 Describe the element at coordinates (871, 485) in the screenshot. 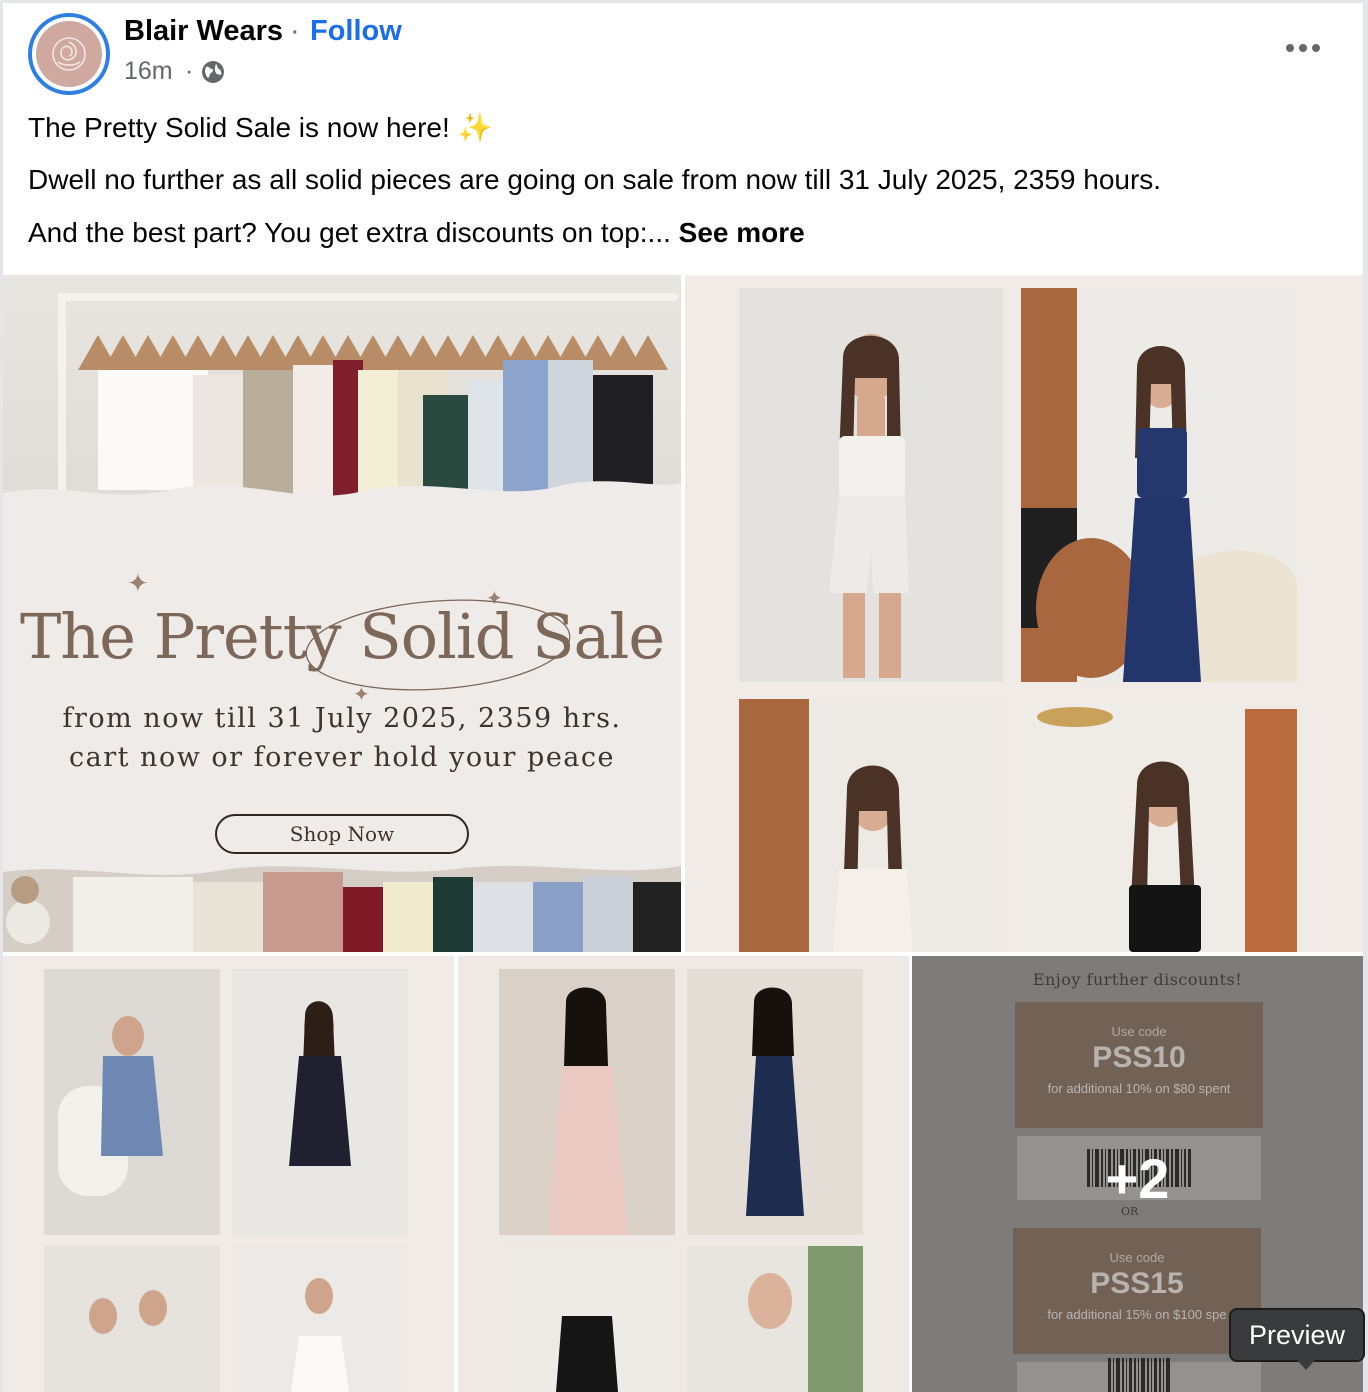

I see `model-white-set-image` at that location.